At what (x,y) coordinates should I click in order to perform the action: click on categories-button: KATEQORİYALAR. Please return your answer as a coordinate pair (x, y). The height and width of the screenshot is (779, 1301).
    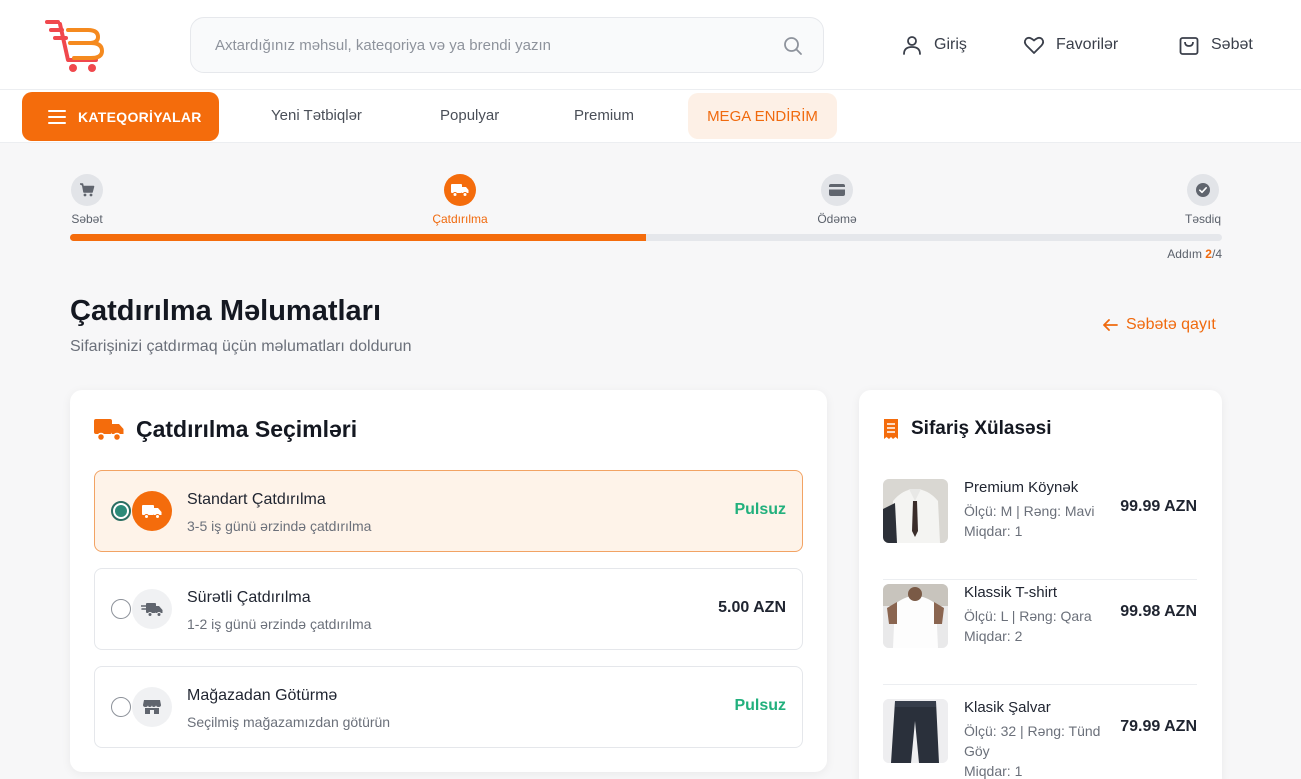
    Looking at the image, I should click on (120, 116).